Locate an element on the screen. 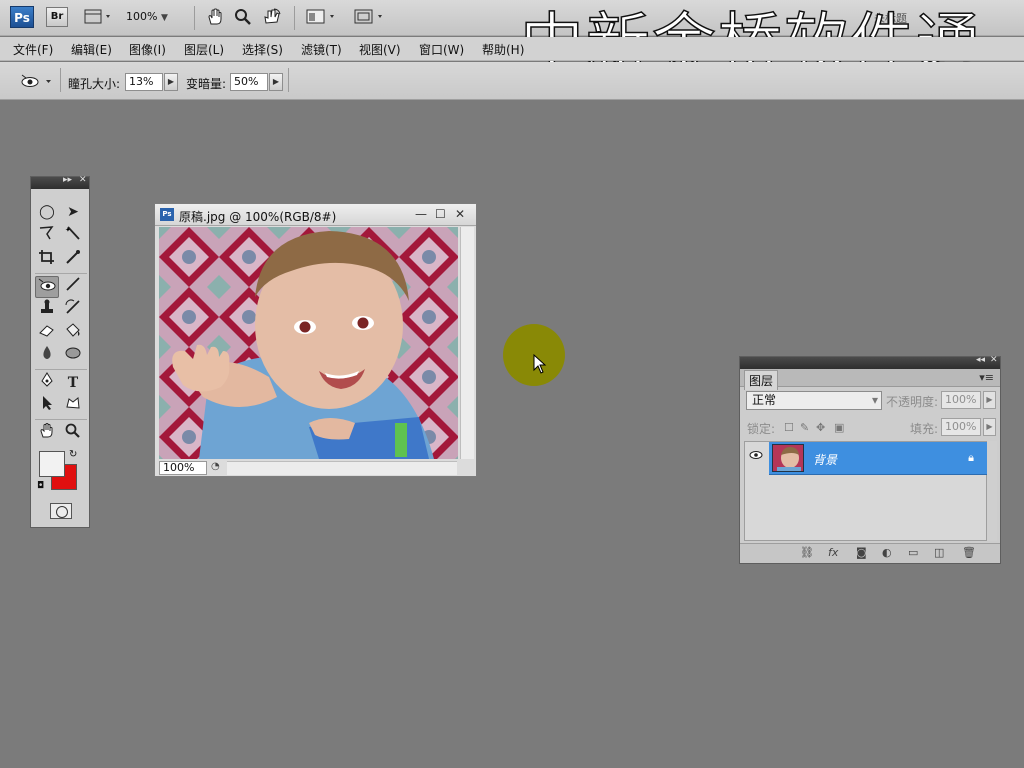 Image resolution: width=1024 pixels, height=768 pixels. eyedropper-icon is located at coordinates (73, 260).